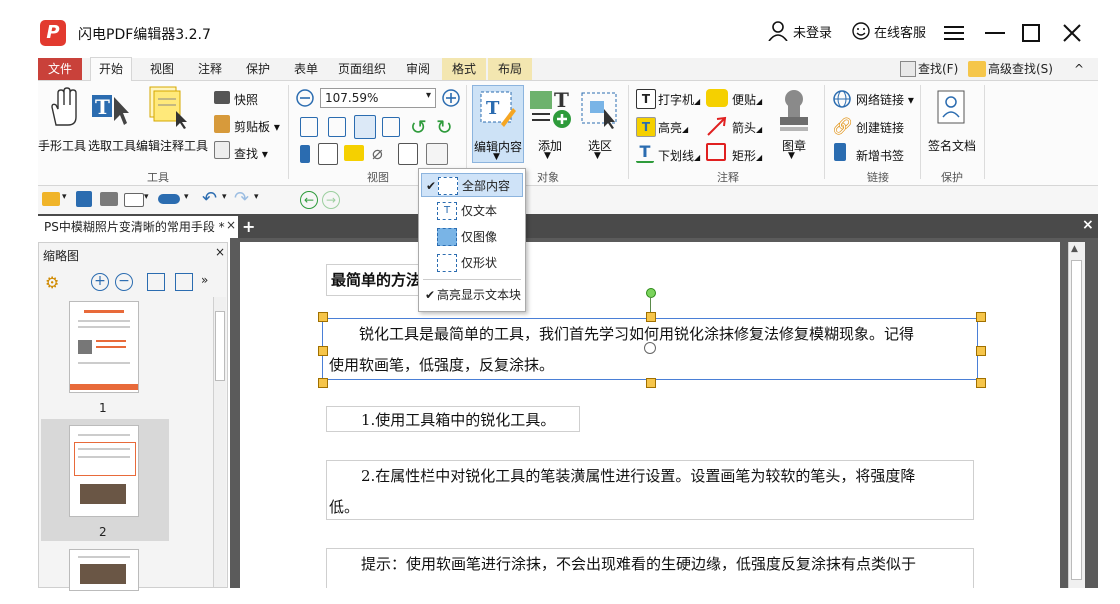  I want to click on underline-button: 下划线◢, so click(679, 155).